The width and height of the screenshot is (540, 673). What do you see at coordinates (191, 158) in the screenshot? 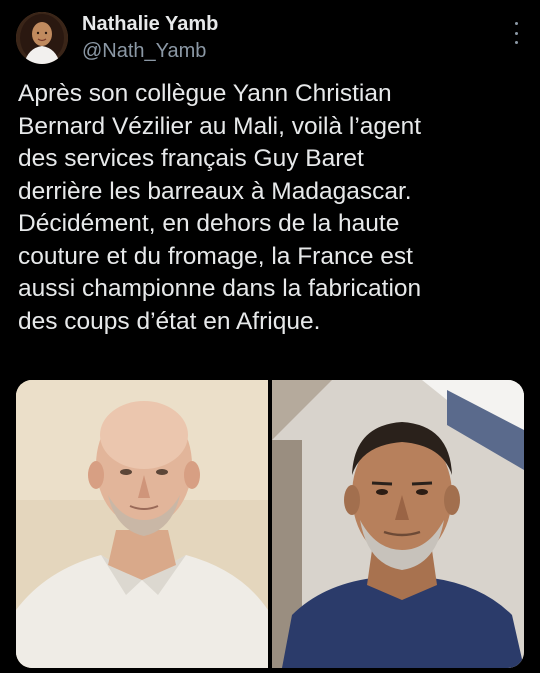
I see `tweet-text-line: des services français Guy Baret` at bounding box center [191, 158].